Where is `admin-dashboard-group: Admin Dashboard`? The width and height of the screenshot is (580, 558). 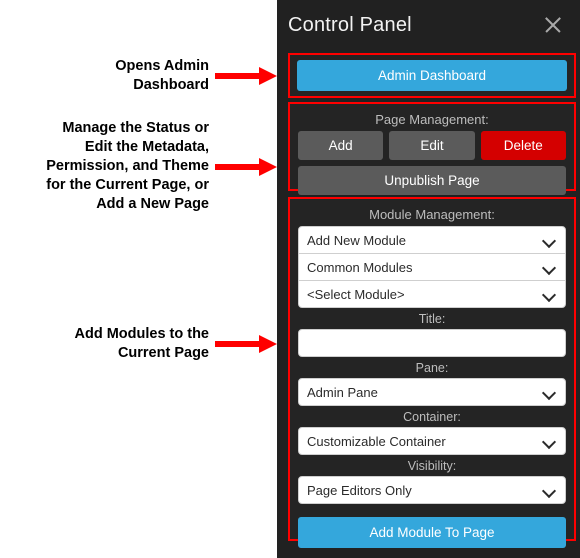 admin-dashboard-group: Admin Dashboard is located at coordinates (432, 75).